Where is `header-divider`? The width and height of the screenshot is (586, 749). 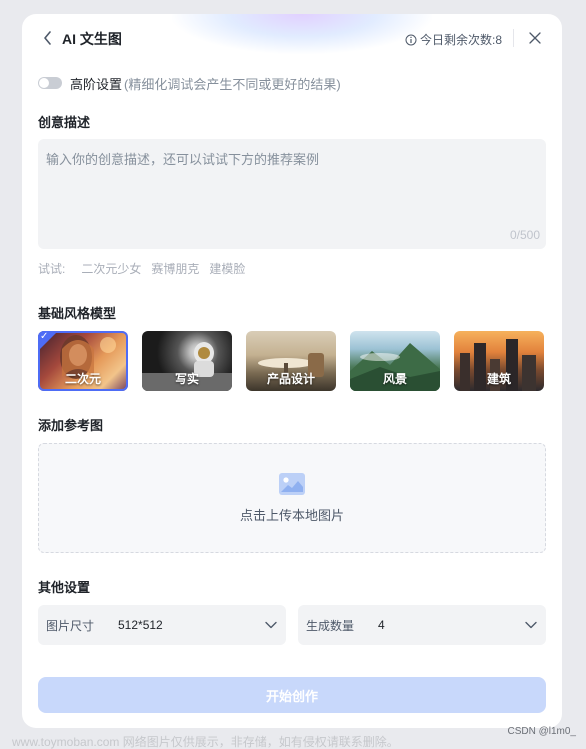 header-divider is located at coordinates (513, 38).